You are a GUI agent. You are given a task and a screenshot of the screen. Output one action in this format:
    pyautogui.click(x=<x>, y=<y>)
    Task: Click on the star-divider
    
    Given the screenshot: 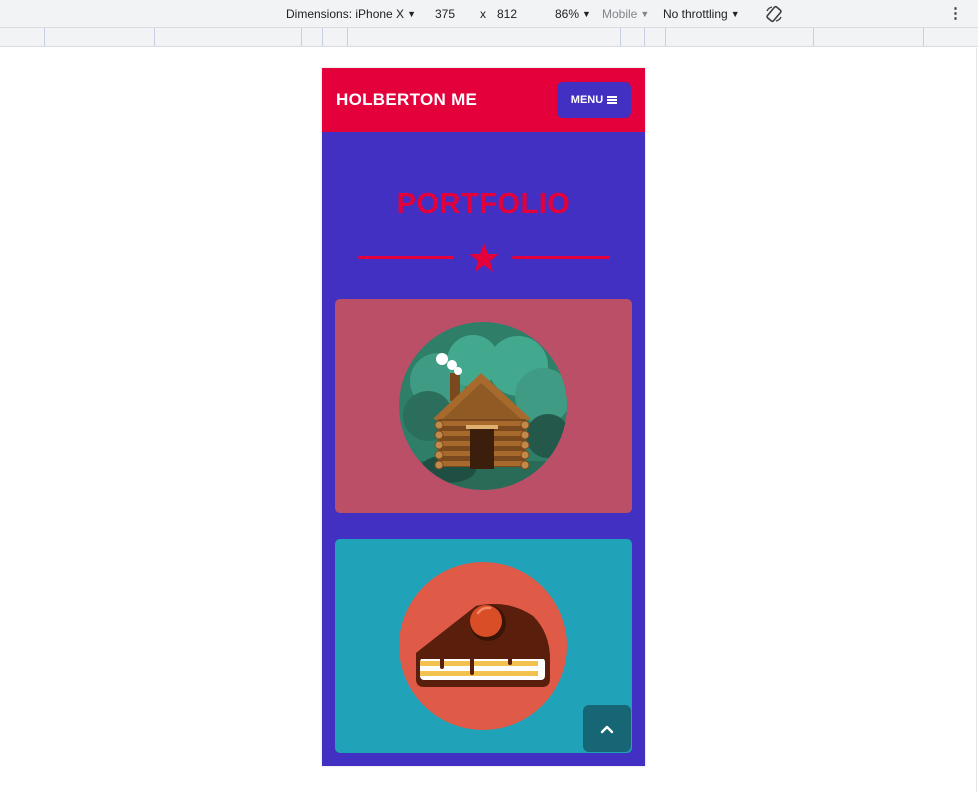 What is the action you would take?
    pyautogui.click(x=484, y=258)
    